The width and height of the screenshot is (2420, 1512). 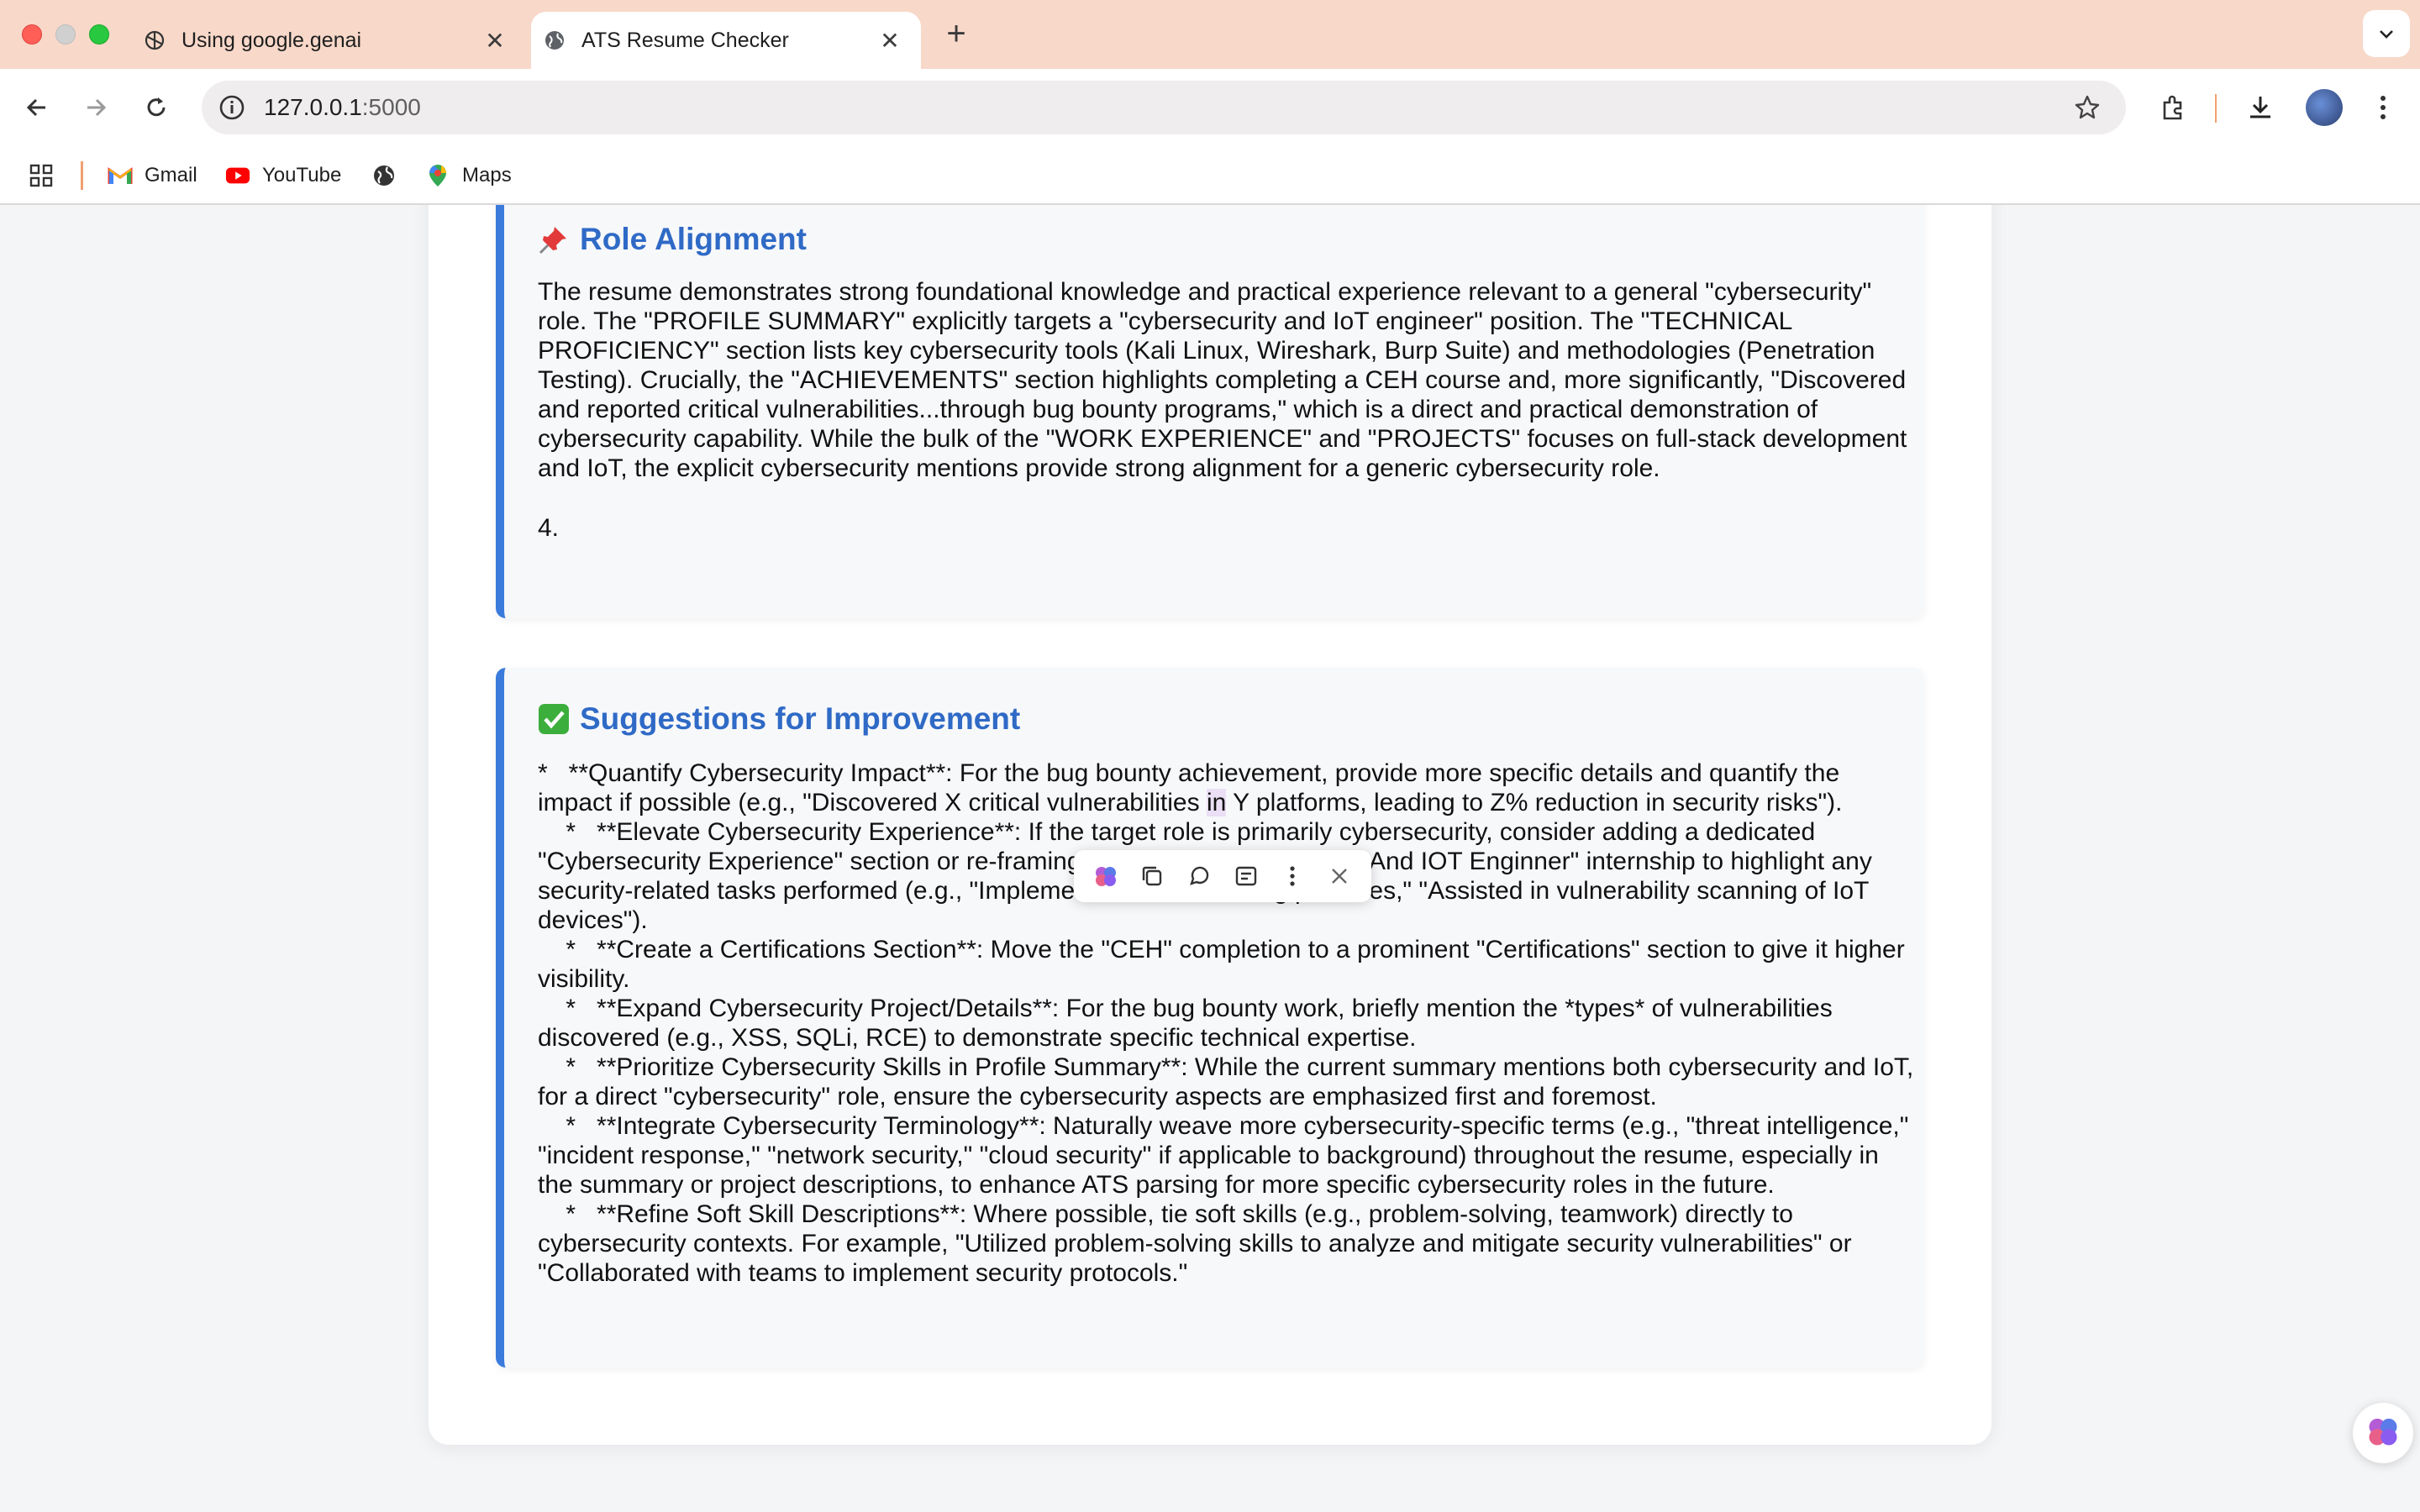 I want to click on url-text: 127.0.0.1:5000, so click(x=342, y=107).